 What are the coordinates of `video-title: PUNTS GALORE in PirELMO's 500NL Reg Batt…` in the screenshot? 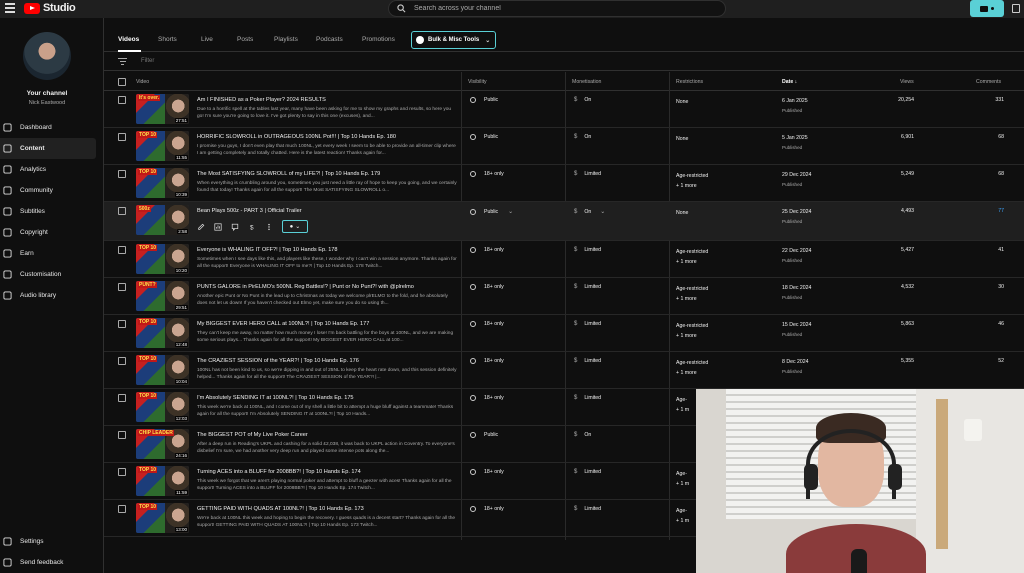 It's located at (305, 287).